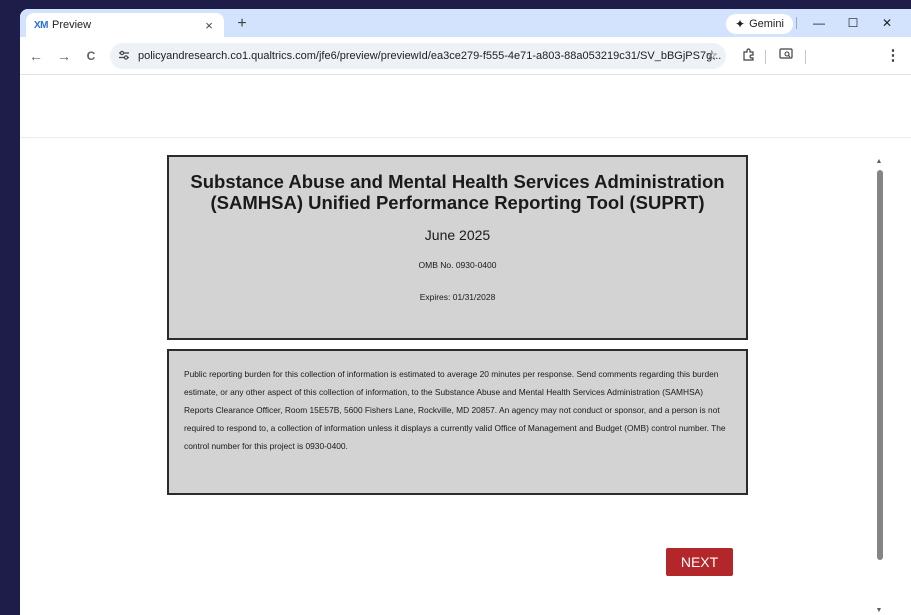 The height and width of the screenshot is (615, 911). What do you see at coordinates (740, 24) in the screenshot?
I see `gemini-sparkle-icon: ✦` at bounding box center [740, 24].